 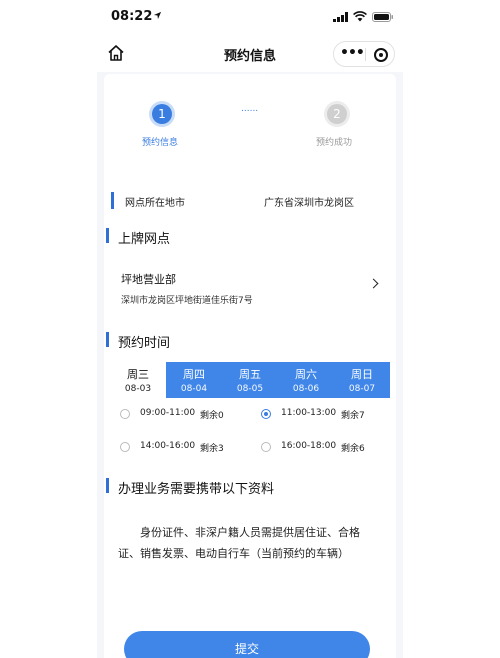 I want to click on slot-remaining: 剩余0, so click(x=212, y=416).